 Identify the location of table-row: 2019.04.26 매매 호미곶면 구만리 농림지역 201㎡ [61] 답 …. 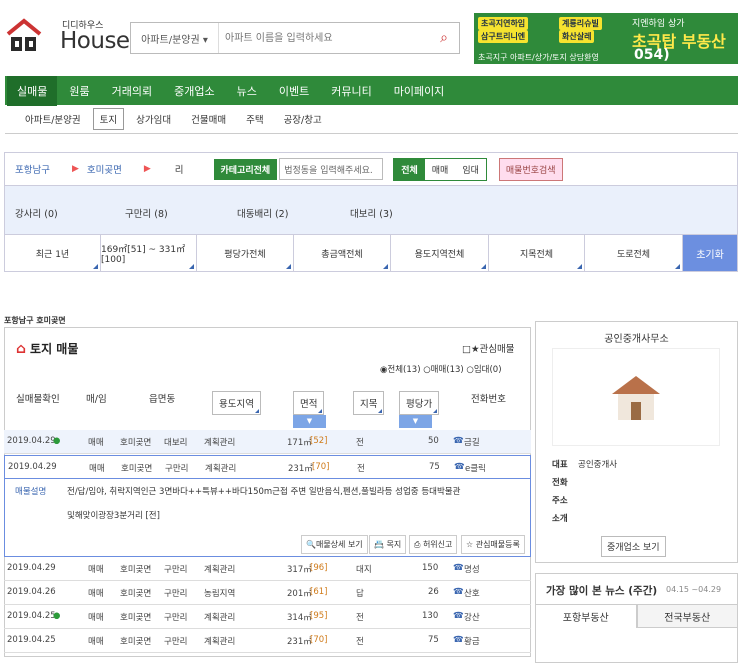
(267, 593).